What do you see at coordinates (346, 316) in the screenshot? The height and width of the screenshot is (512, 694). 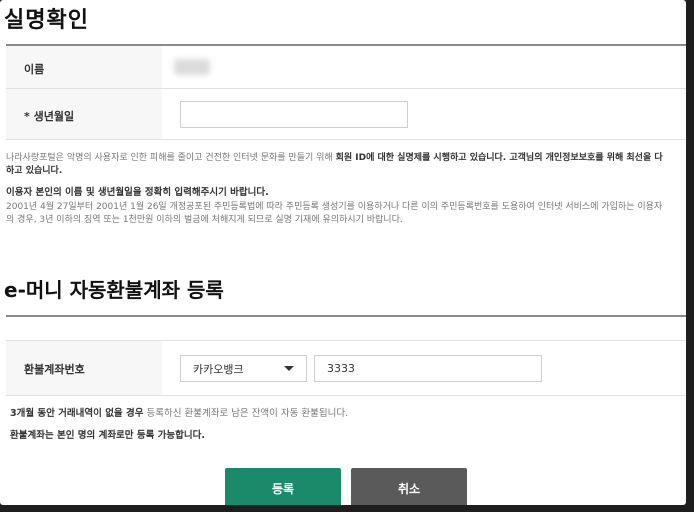 I see `refund-title-divider` at bounding box center [346, 316].